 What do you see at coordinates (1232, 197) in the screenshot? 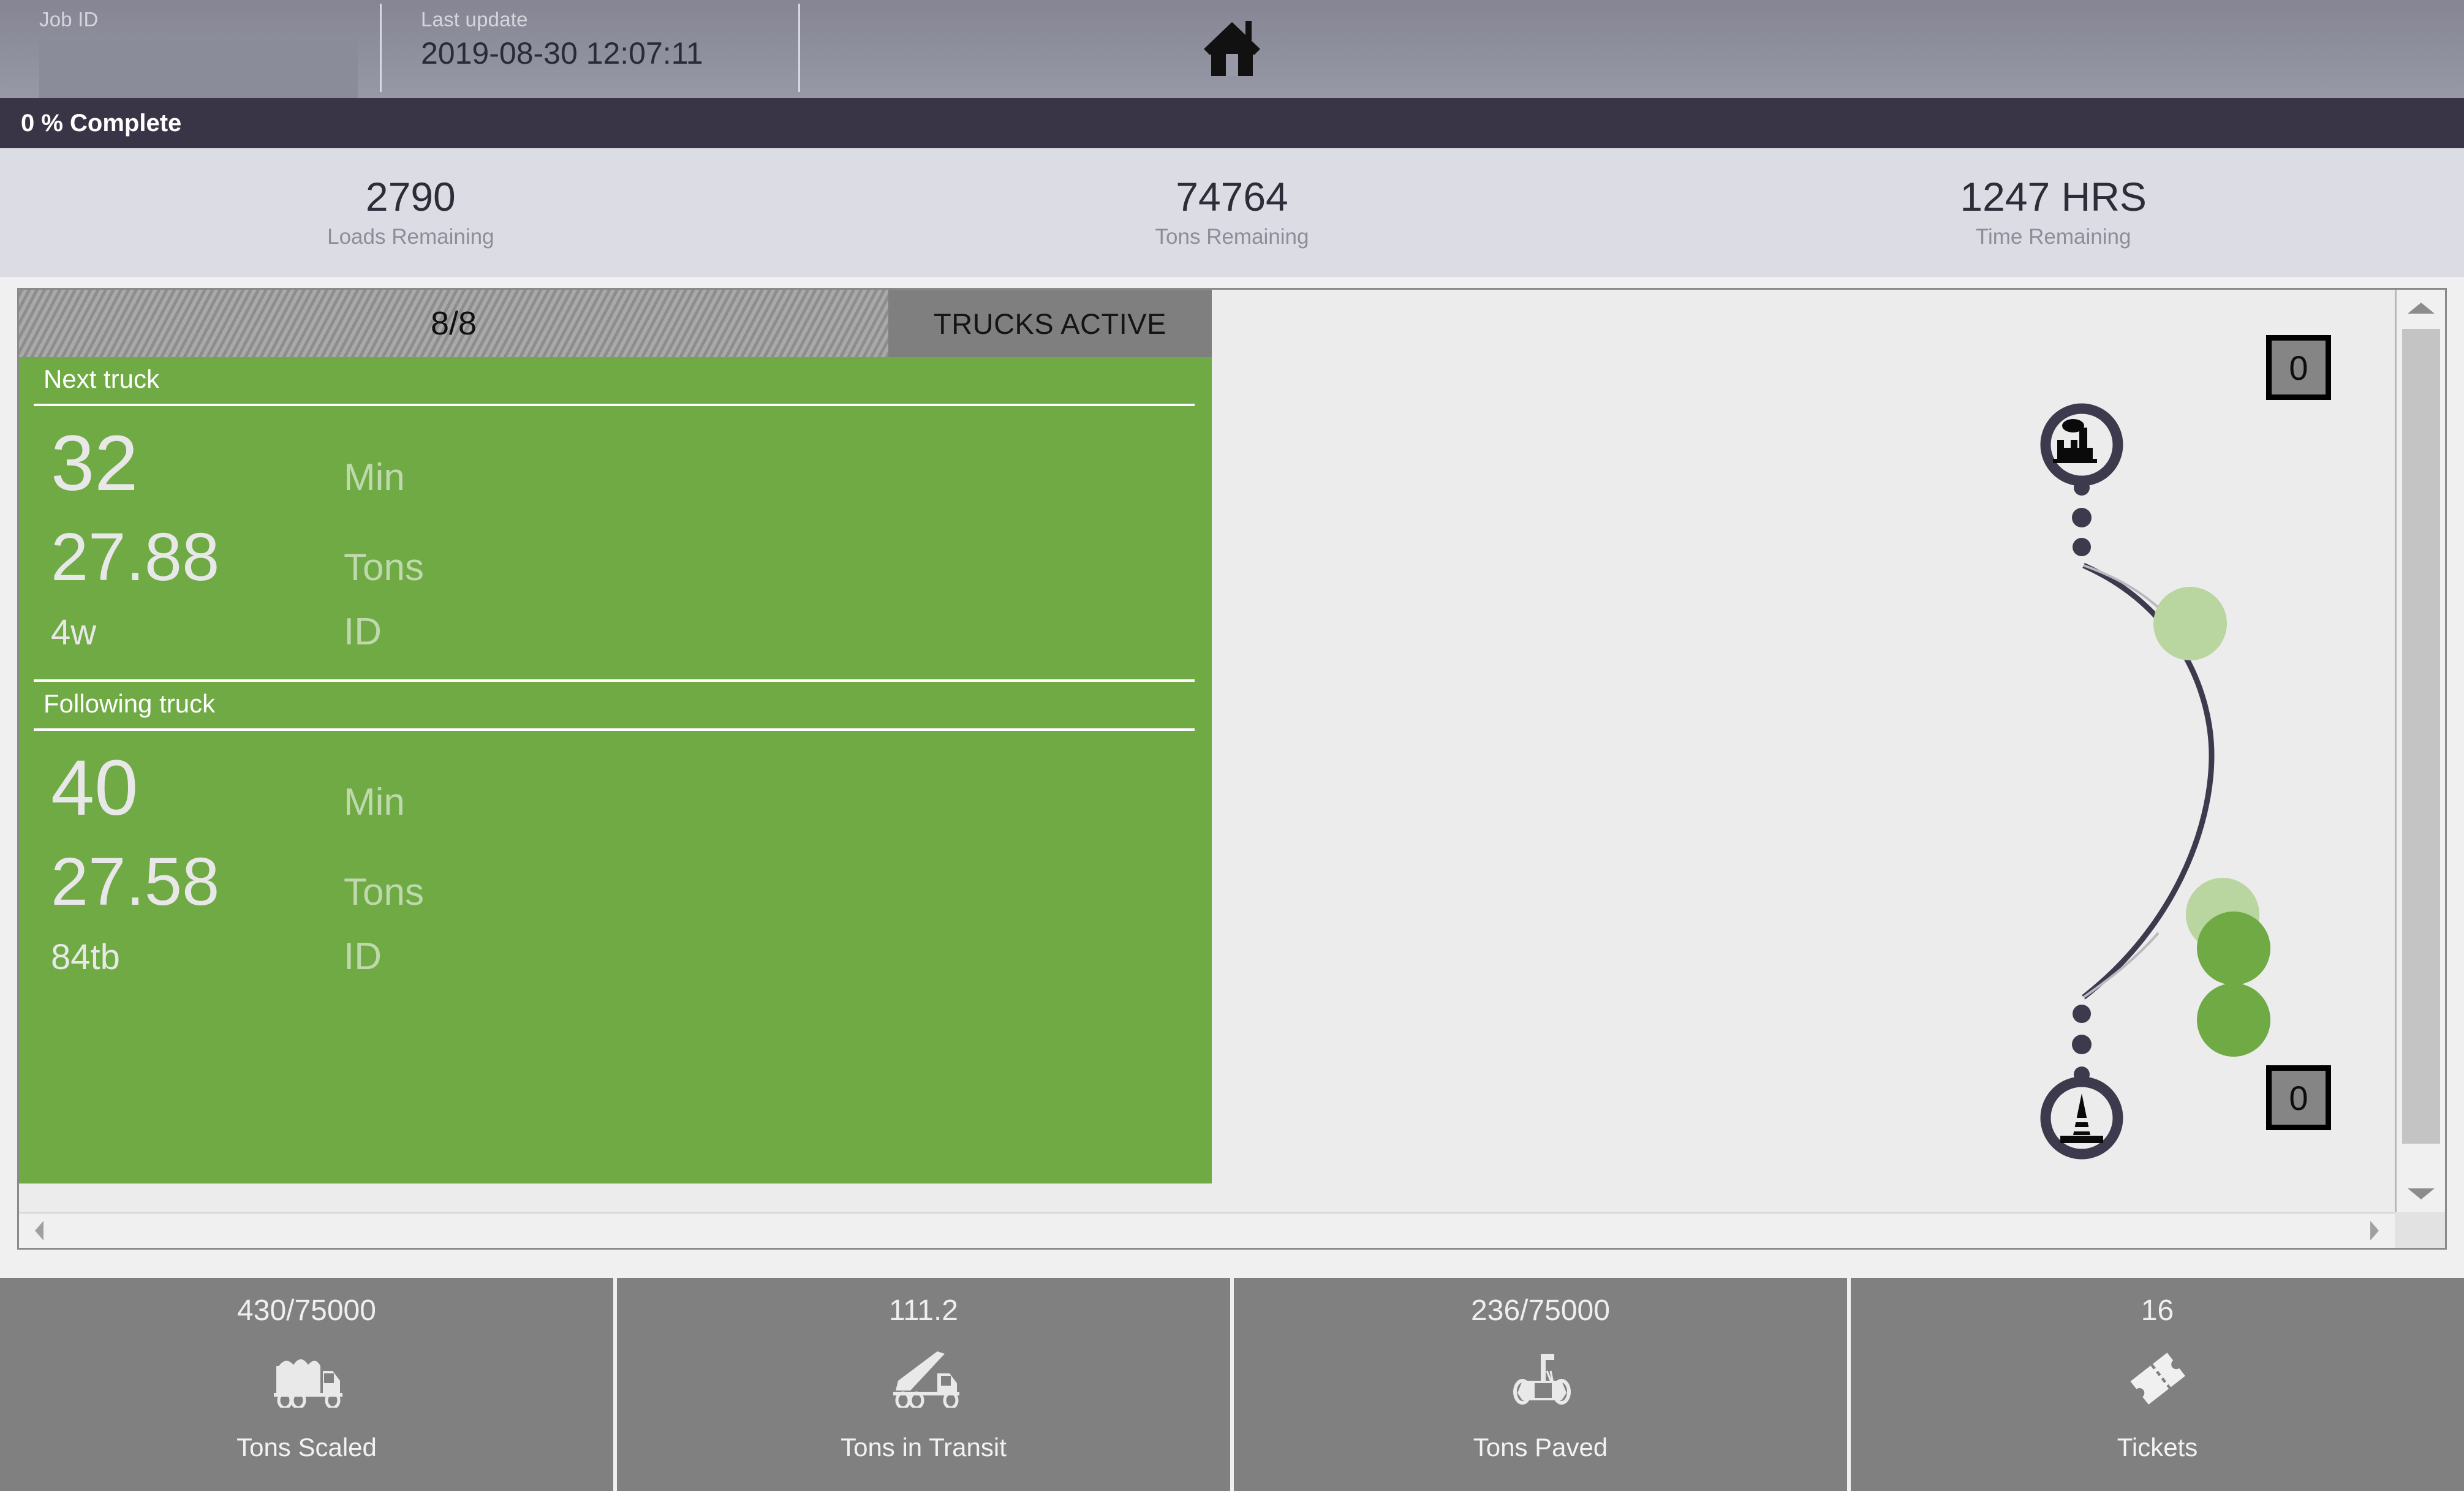
I see `kpi-value: 74764` at bounding box center [1232, 197].